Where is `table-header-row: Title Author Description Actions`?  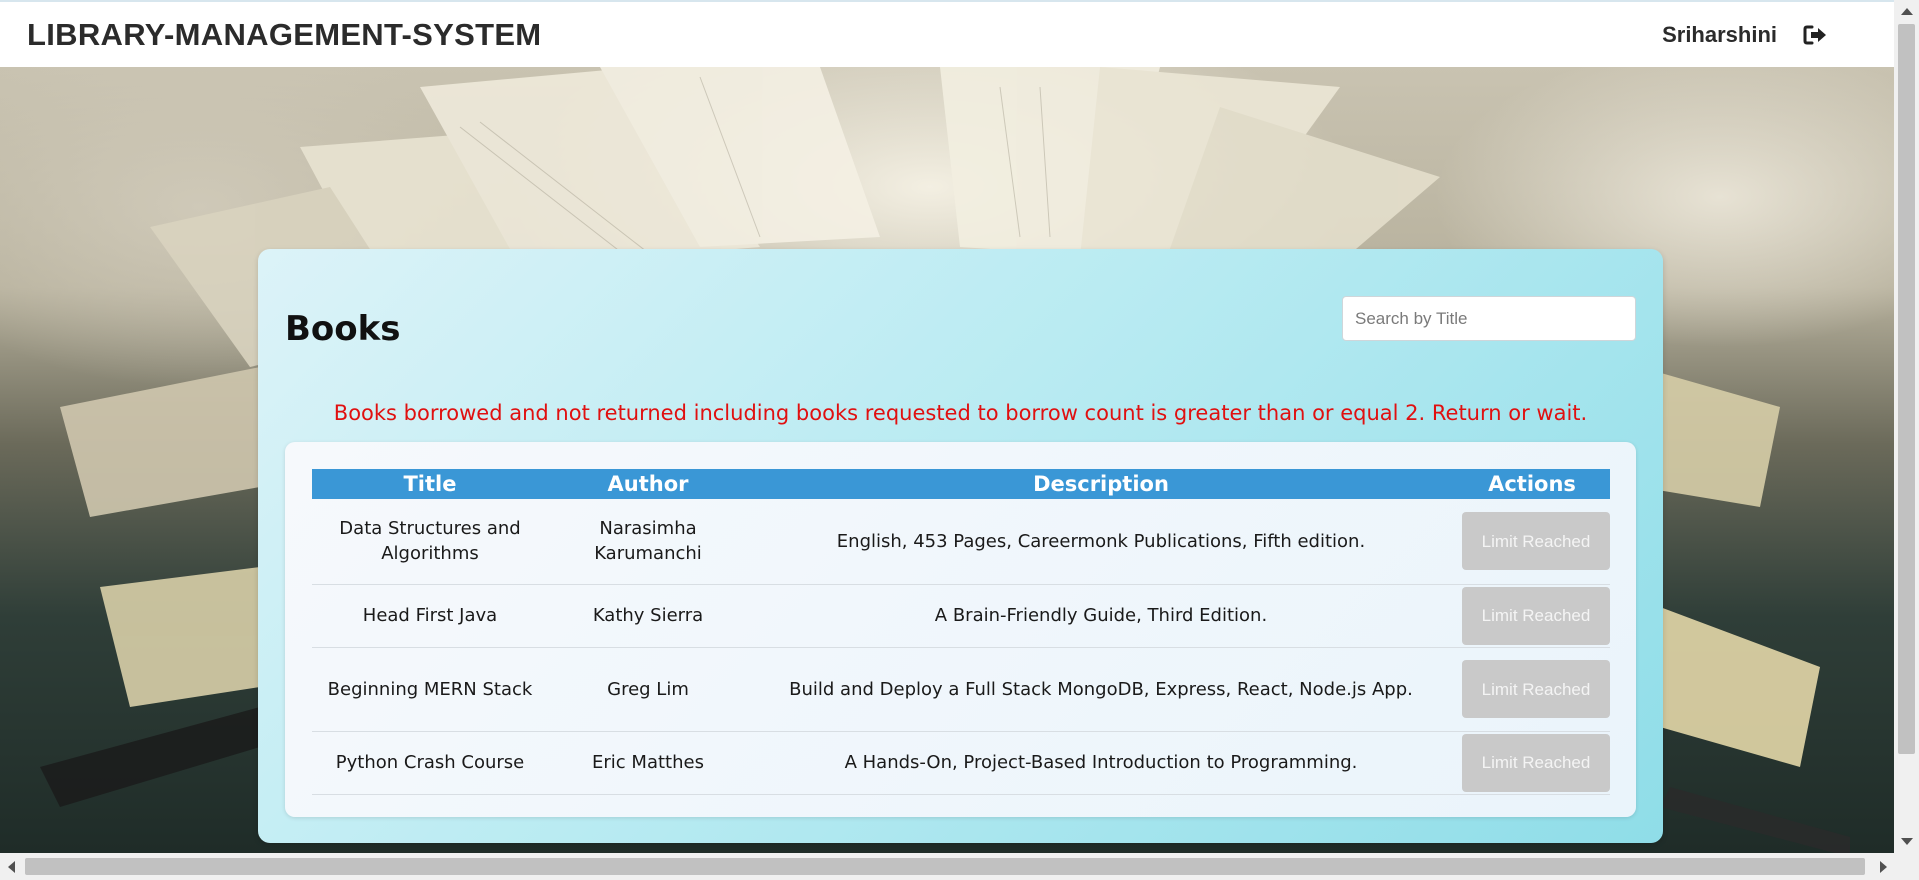 table-header-row: Title Author Description Actions is located at coordinates (961, 484).